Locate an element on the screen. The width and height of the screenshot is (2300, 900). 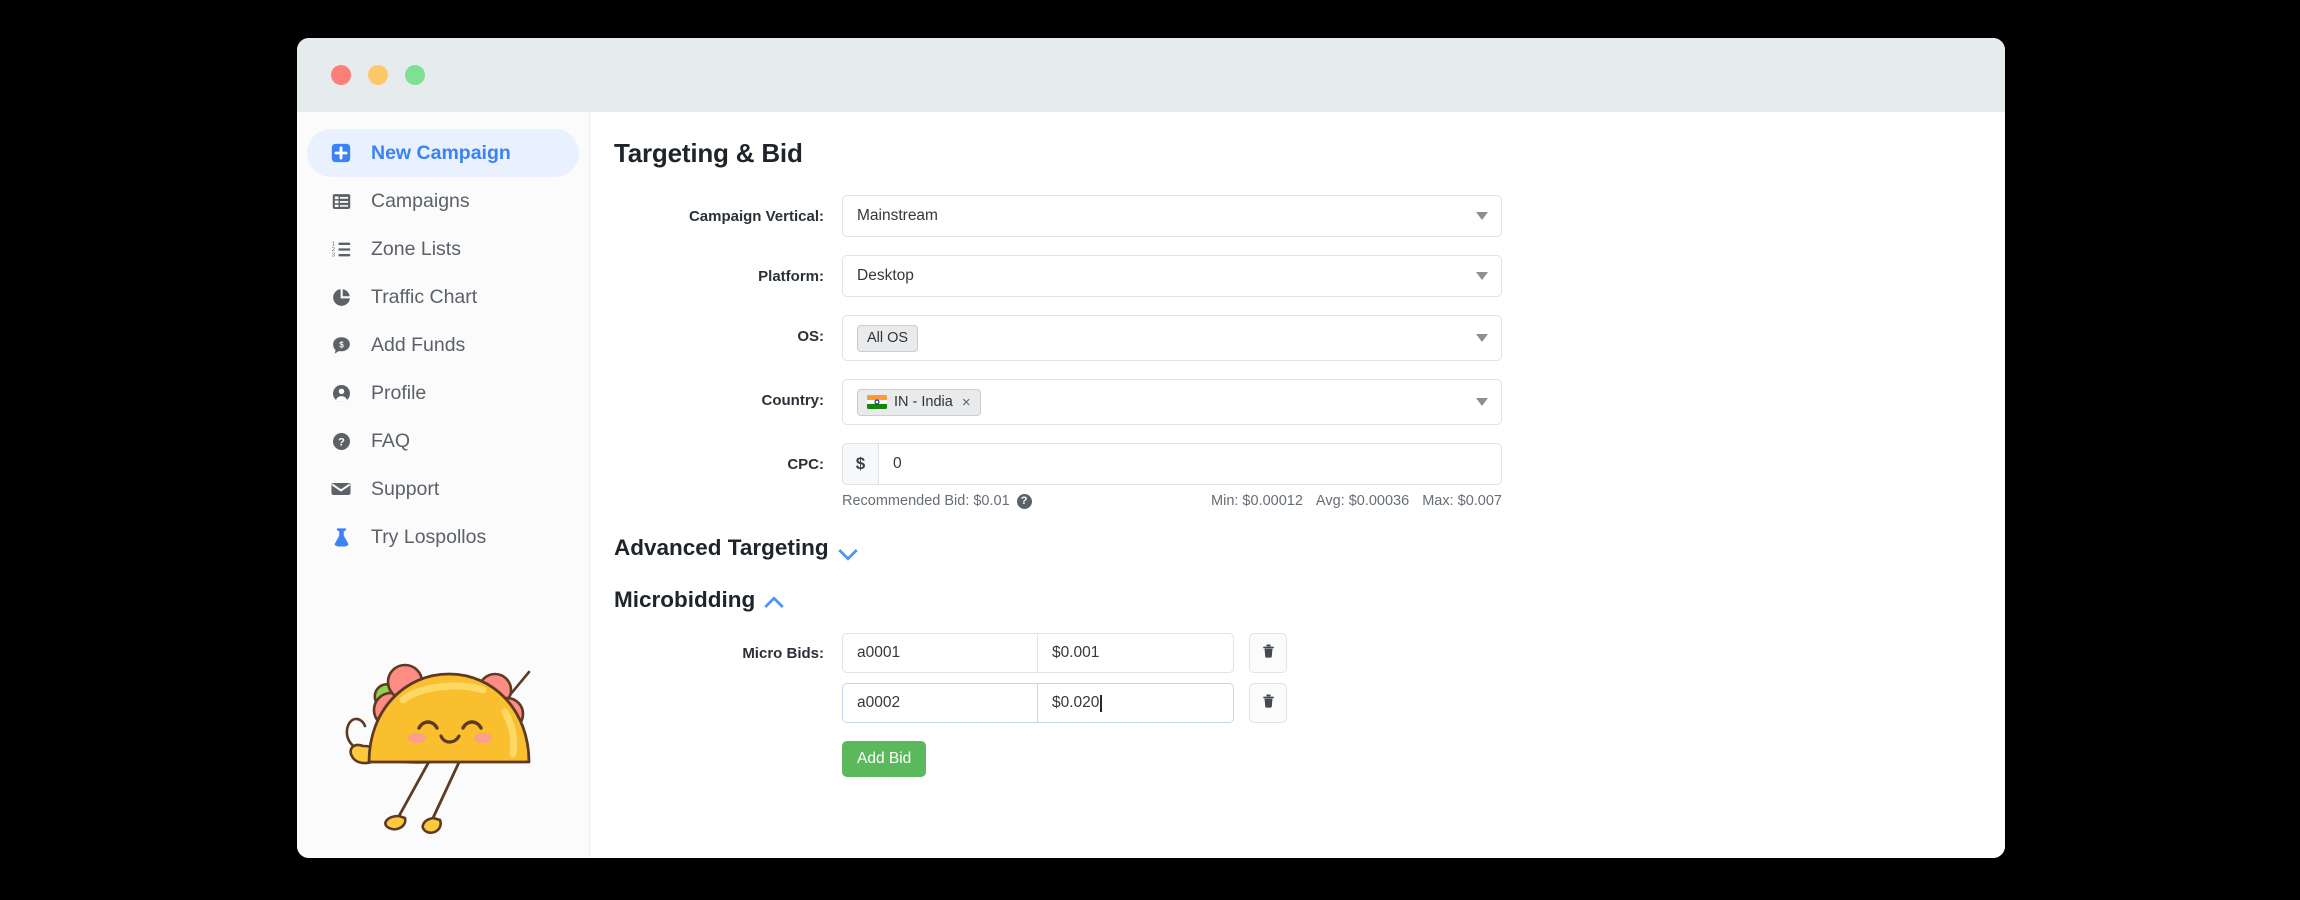
advanced-targeting-label: Advanced Targeting is located at coordinates (721, 547).